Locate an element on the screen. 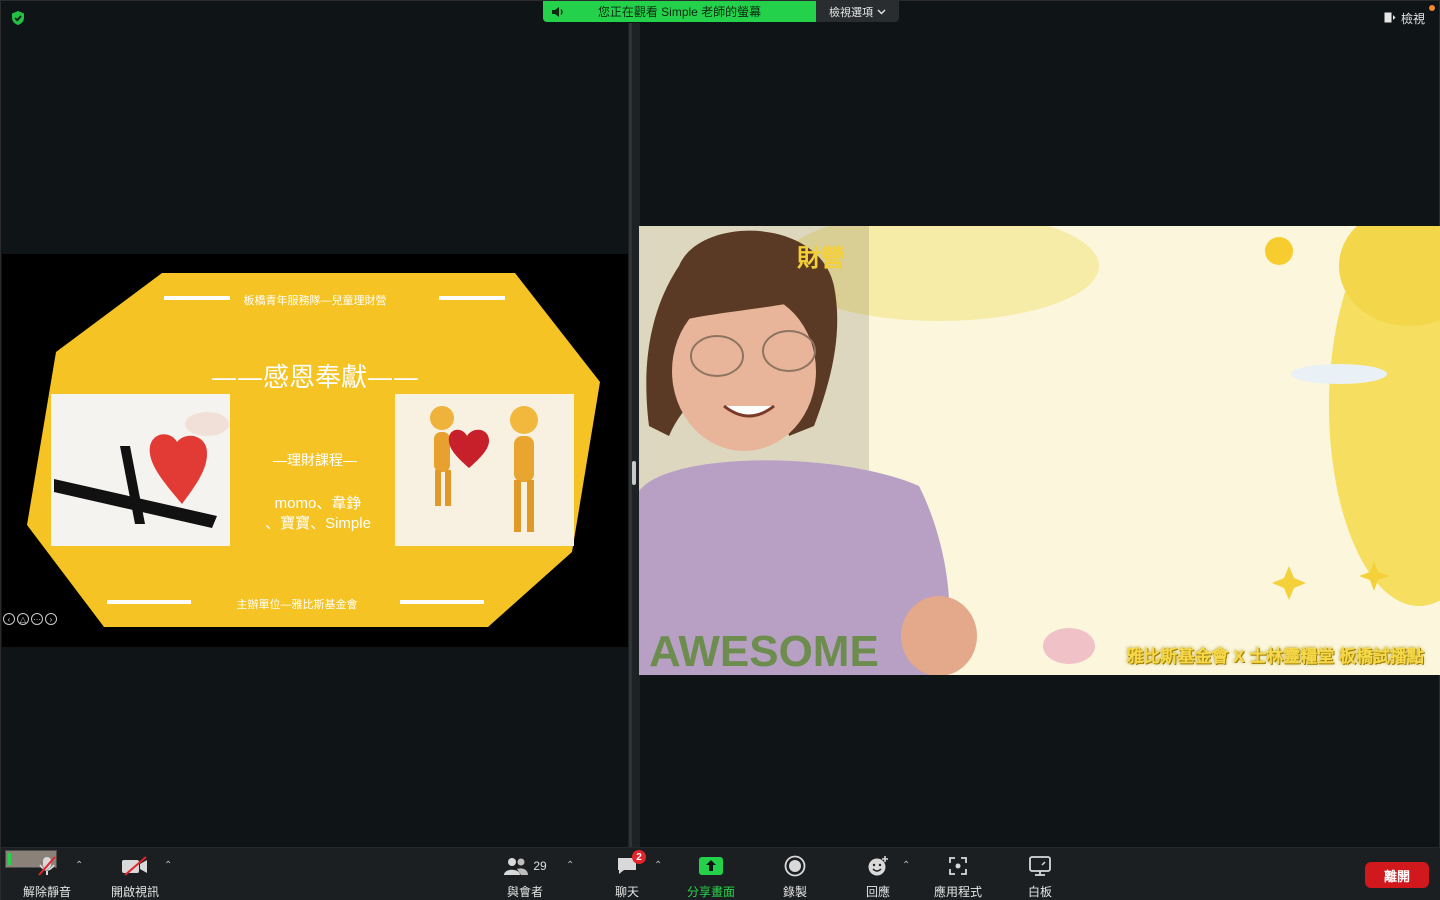  presenters-line-2: 、寶寶、Simple is located at coordinates (318, 523).